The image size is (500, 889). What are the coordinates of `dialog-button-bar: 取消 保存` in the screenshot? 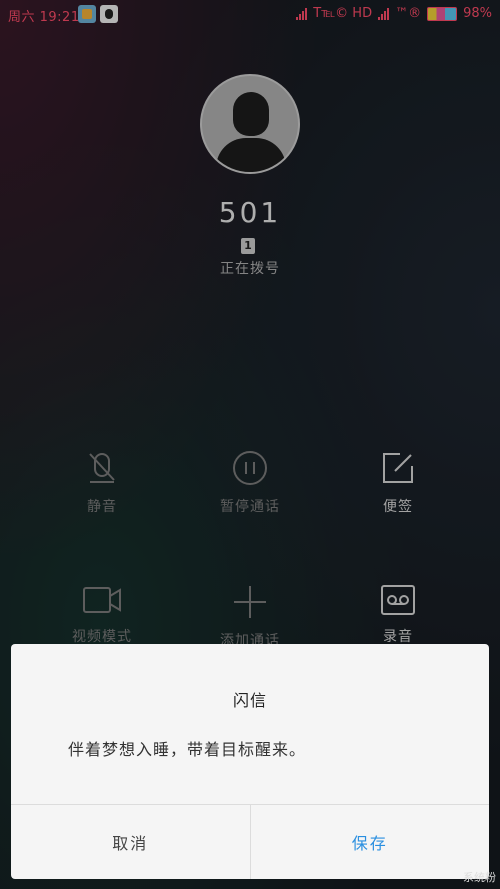 It's located at (250, 841).